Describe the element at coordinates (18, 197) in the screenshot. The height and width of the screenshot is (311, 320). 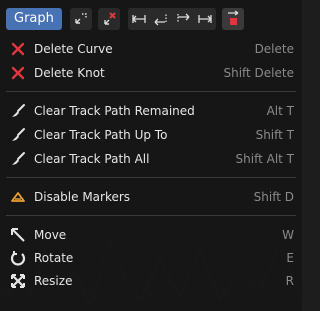
I see `marker-icon` at that location.